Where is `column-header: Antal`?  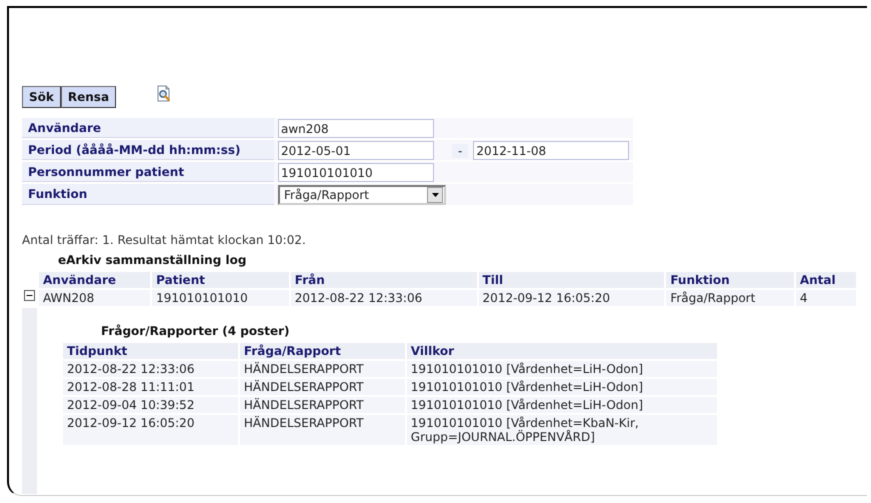
column-header: Antal is located at coordinates (826, 280).